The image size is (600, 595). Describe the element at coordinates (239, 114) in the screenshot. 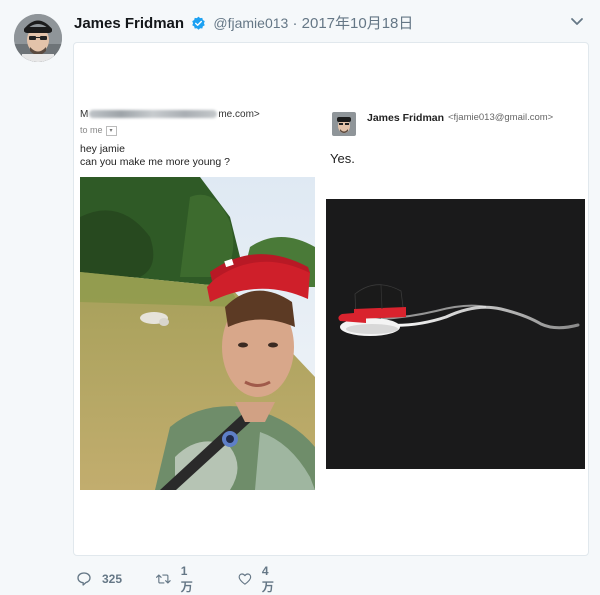

I see `sender-email-suffix: me.com>` at that location.